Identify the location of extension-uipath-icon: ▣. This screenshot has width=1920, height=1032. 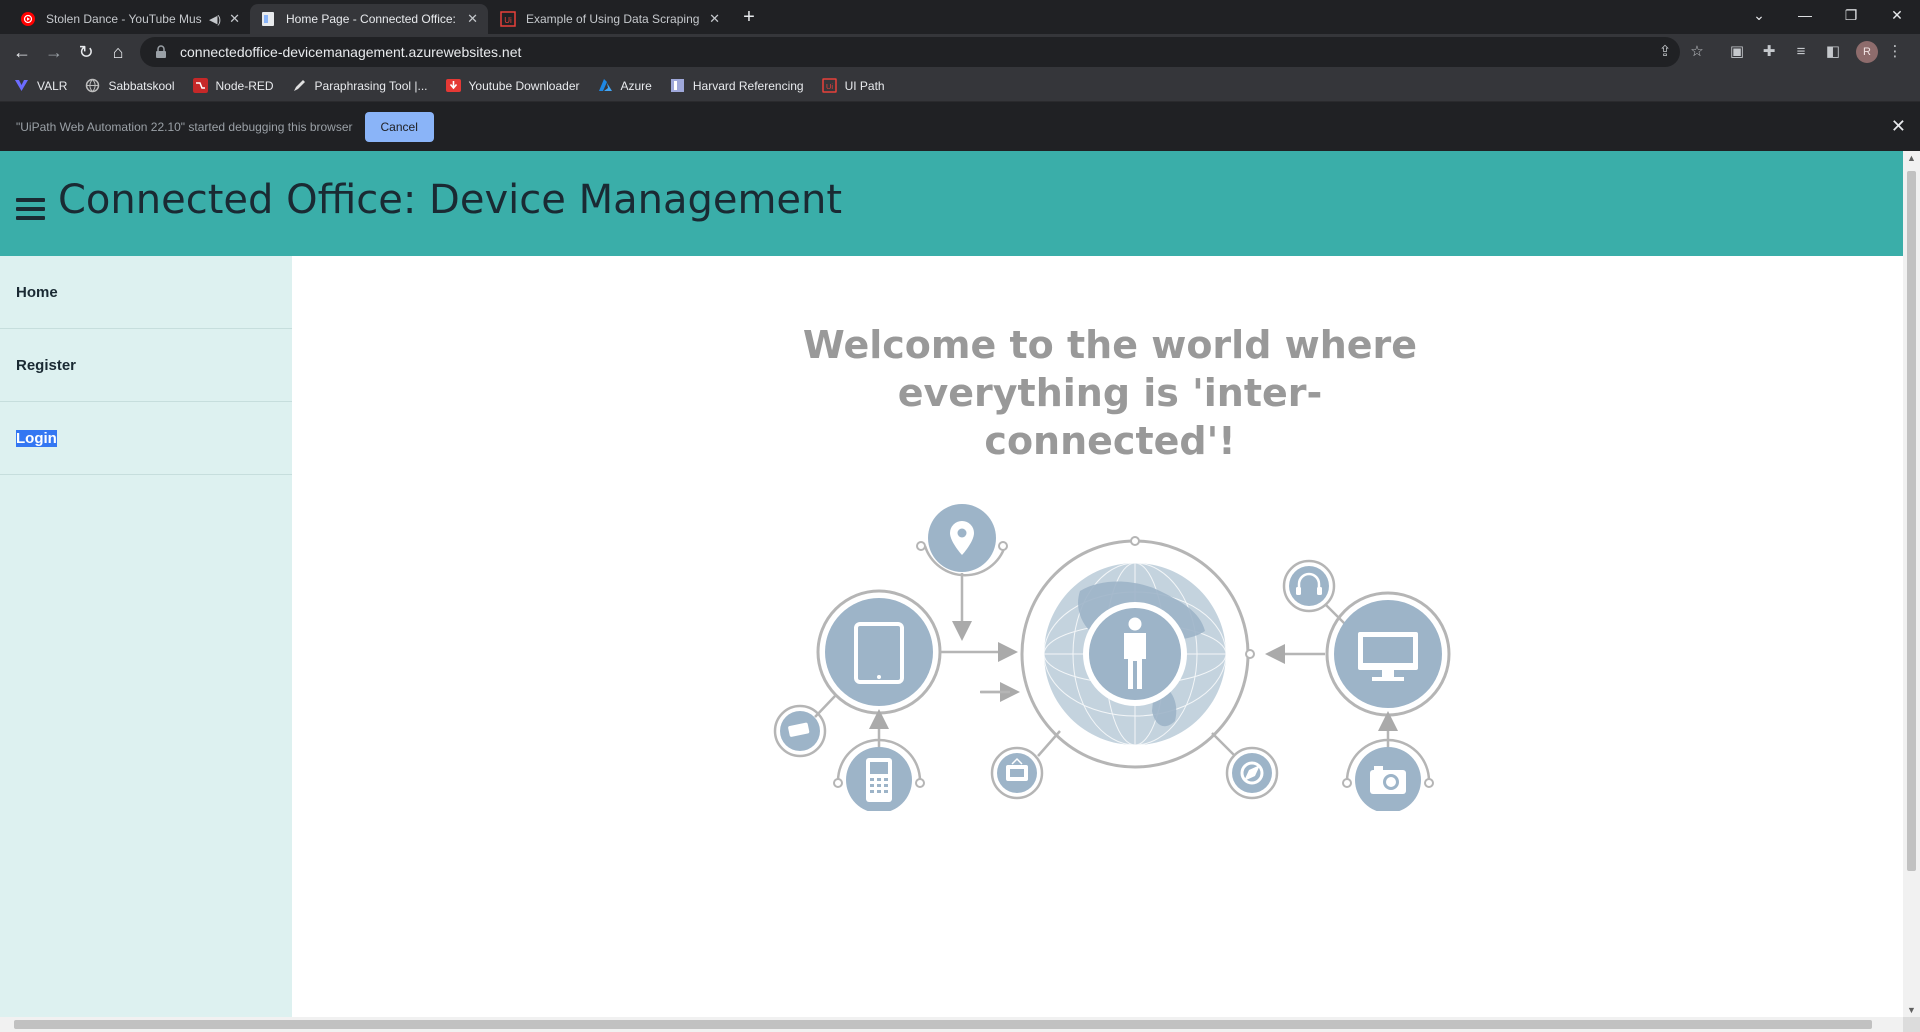
(1737, 52).